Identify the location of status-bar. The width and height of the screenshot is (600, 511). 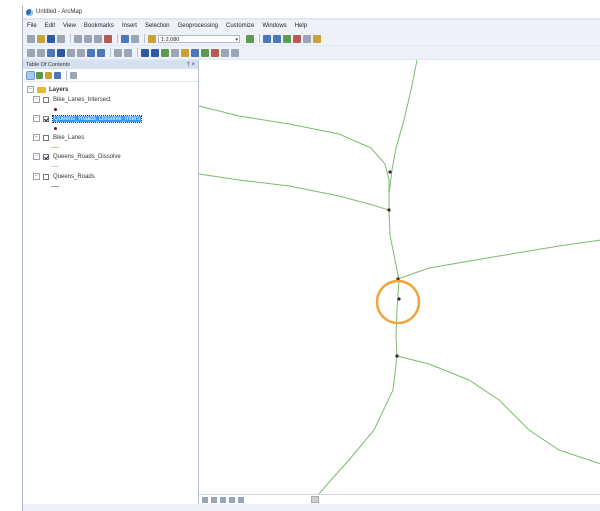
(311, 507).